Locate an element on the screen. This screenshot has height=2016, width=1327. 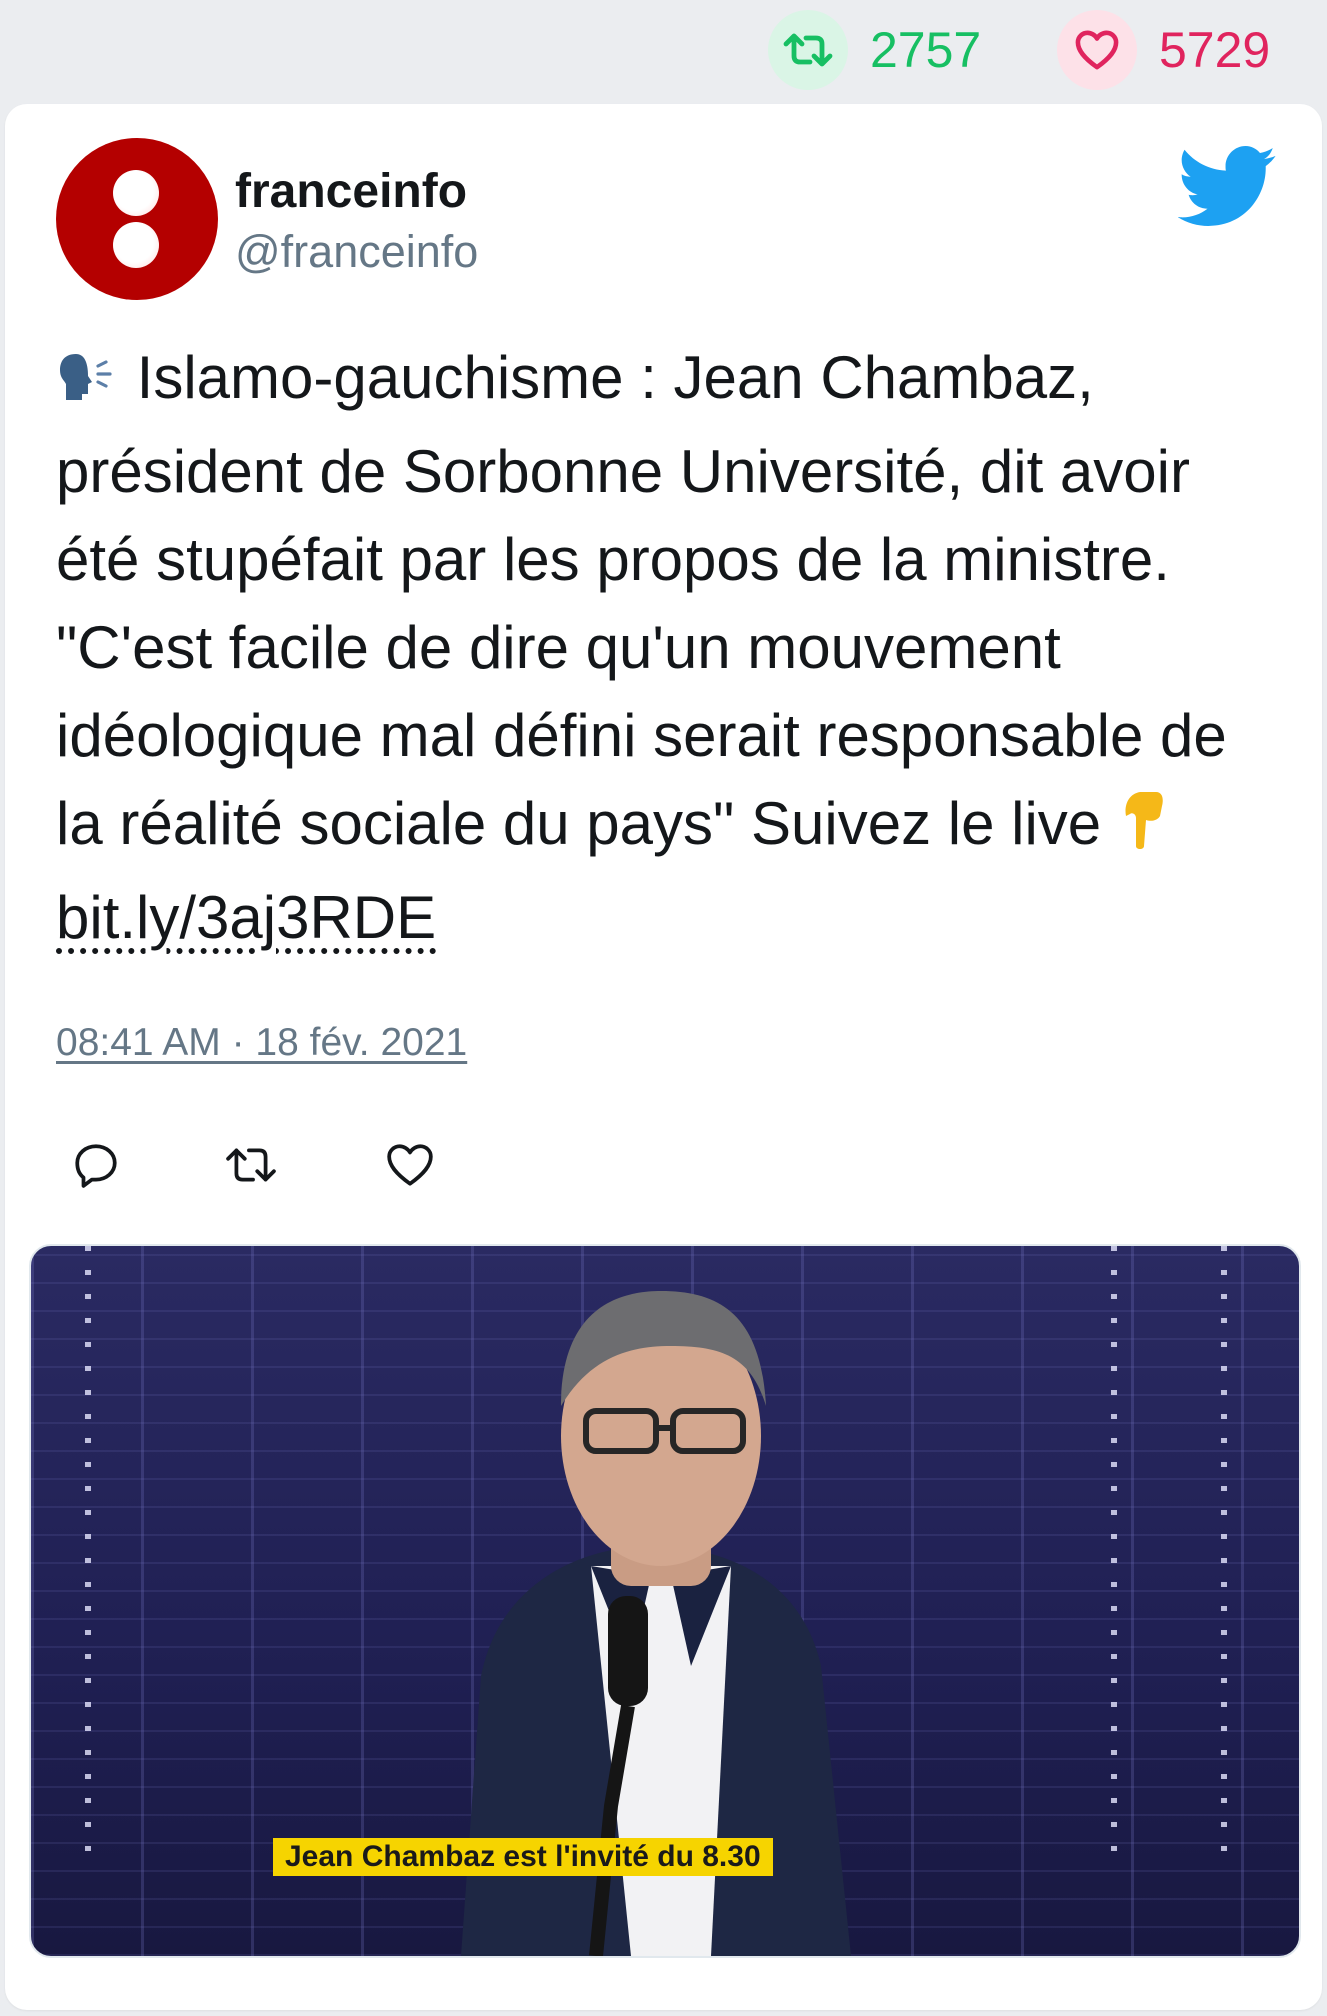
avatar-dot-top is located at coordinates (136, 193).